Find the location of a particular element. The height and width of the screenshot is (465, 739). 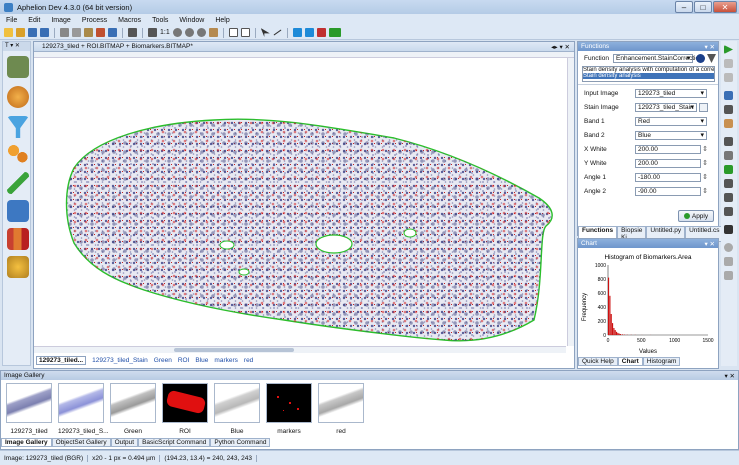

doc-tab-stain: 129273_tiled_Stain is located at coordinates (120, 360).